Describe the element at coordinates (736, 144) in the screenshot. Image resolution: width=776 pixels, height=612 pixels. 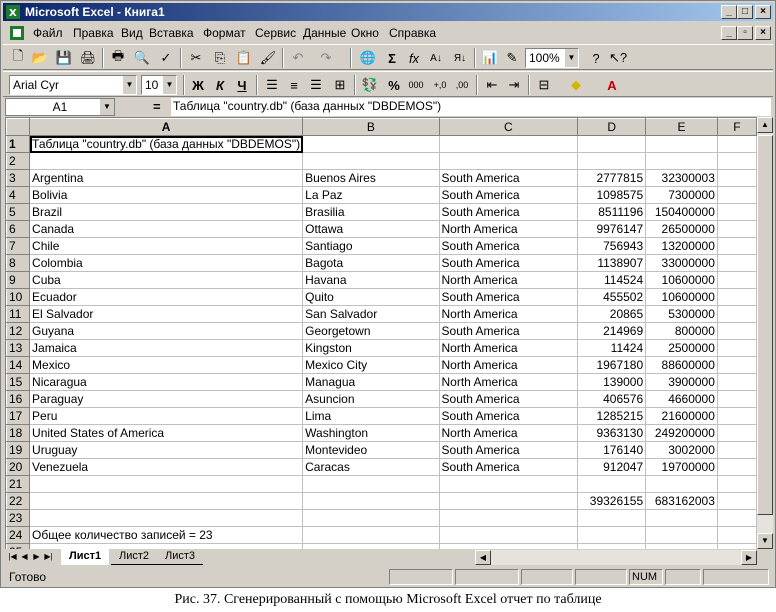
I see `cell-f1` at that location.